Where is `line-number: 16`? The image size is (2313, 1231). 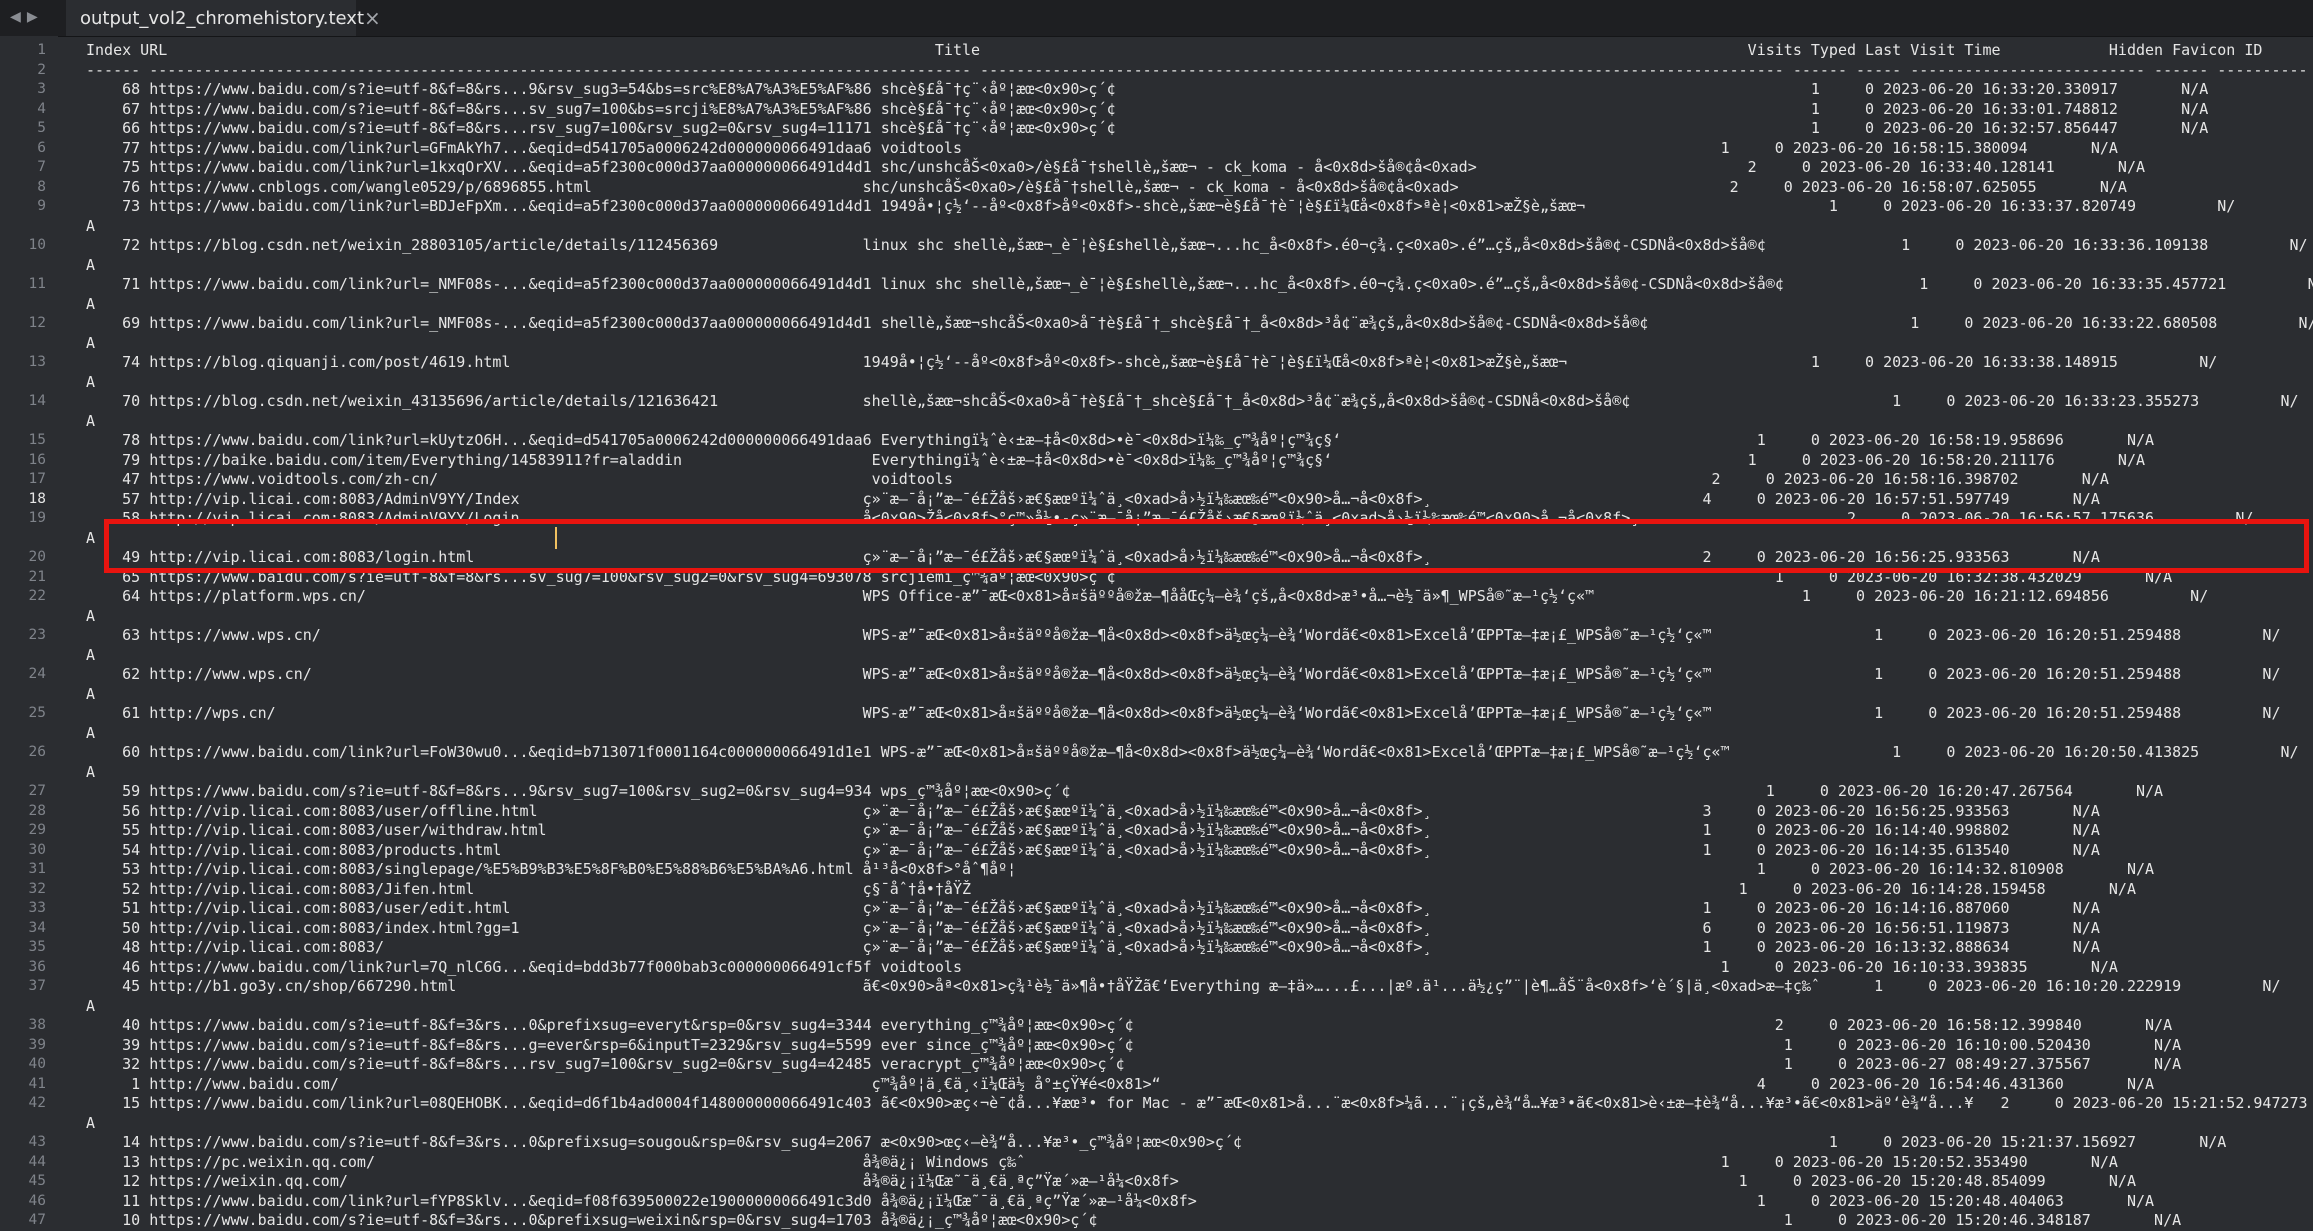
line-number: 16 is located at coordinates (37, 459).